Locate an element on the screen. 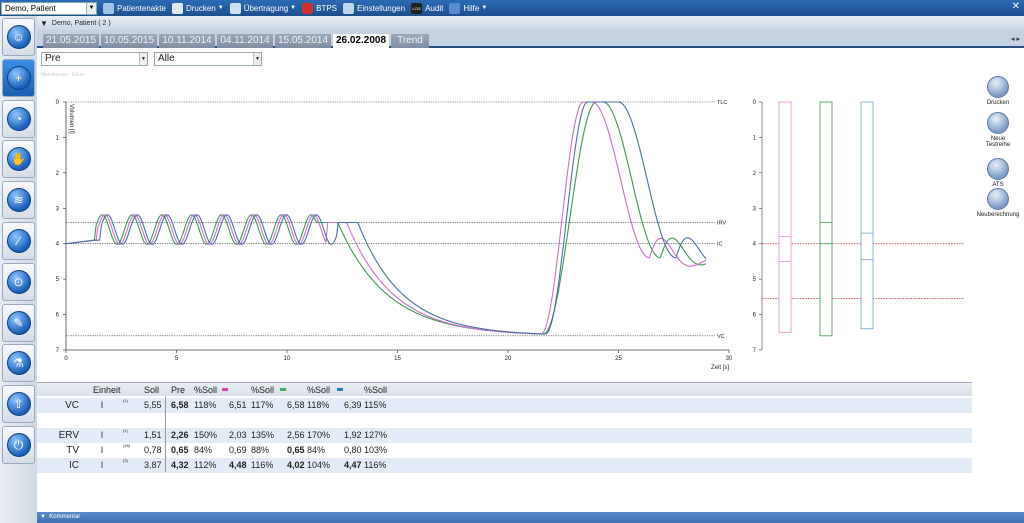 Image resolution: width=1024 pixels, height=523 pixels. collapse-icon: ▼ is located at coordinates (44, 23).